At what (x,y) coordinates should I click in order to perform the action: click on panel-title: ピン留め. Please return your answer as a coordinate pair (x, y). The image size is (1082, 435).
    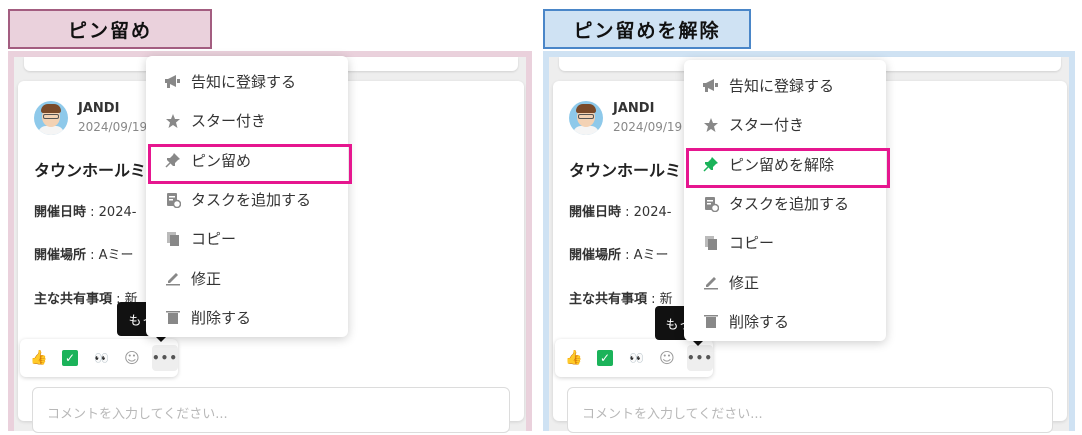
    Looking at the image, I should click on (110, 29).